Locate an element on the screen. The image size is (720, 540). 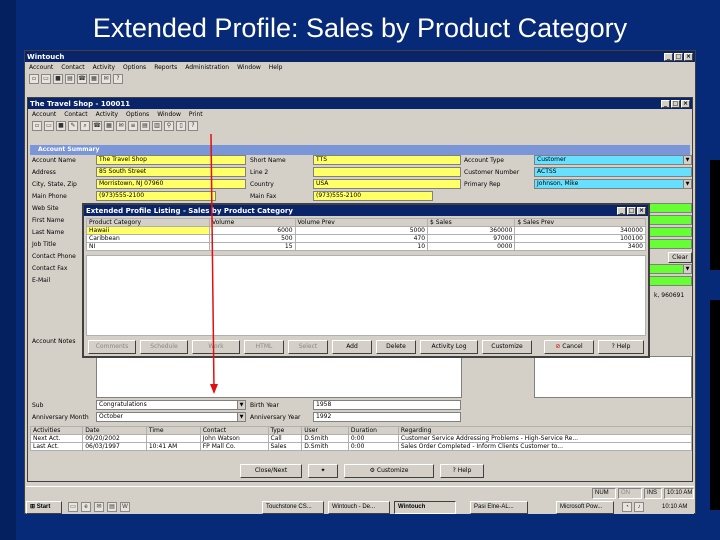
child-menu-options: Options is located at coordinates (137, 114).